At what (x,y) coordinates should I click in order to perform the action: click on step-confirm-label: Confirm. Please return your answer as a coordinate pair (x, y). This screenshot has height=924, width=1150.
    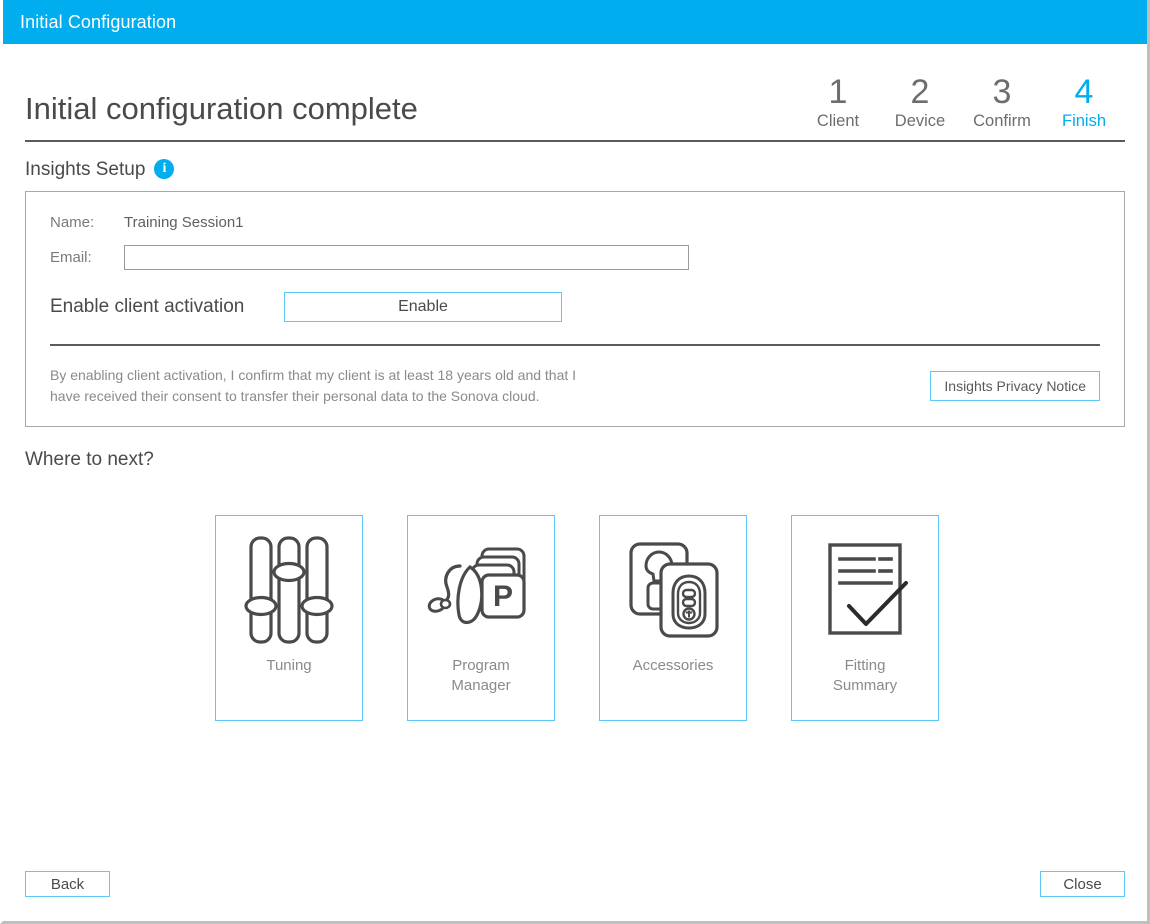
    Looking at the image, I should click on (1002, 121).